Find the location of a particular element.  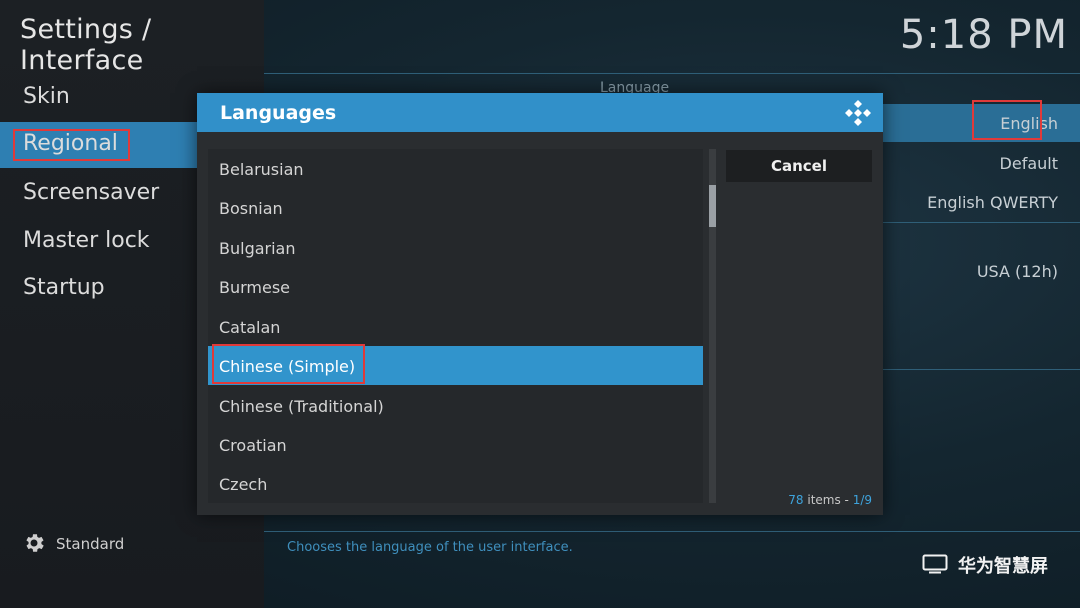

setting-value: USA (12h) is located at coordinates (1017, 271).